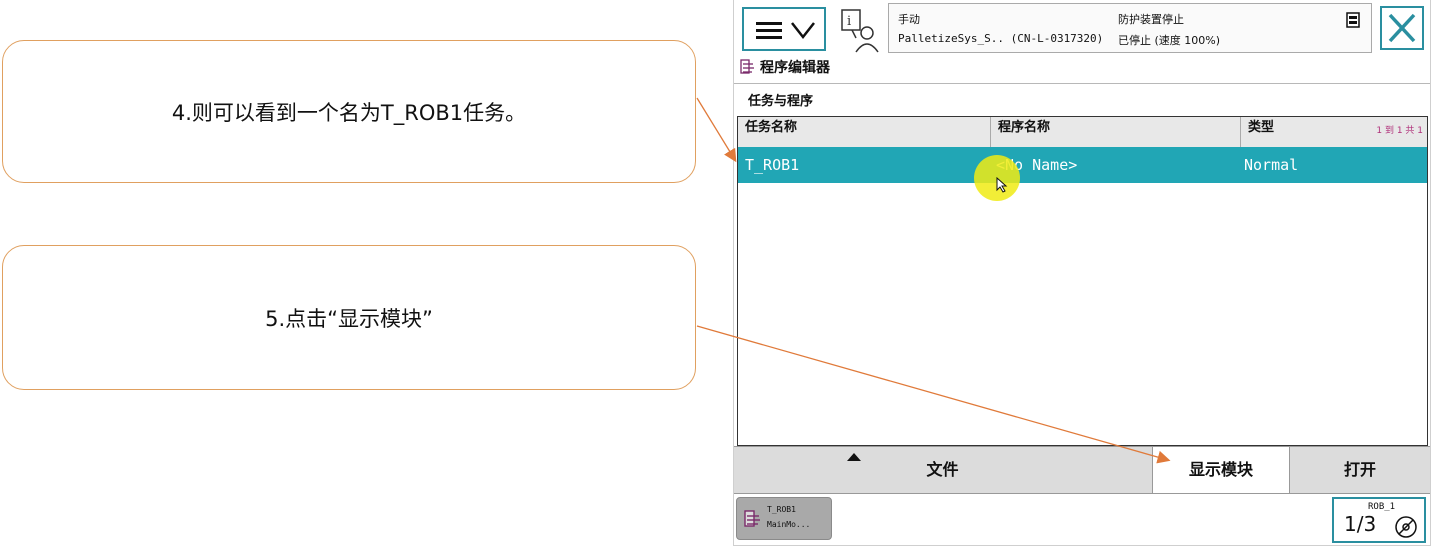 The image size is (1434, 549). I want to click on callout-step-5: 5.点击“显示模块”, so click(349, 317).